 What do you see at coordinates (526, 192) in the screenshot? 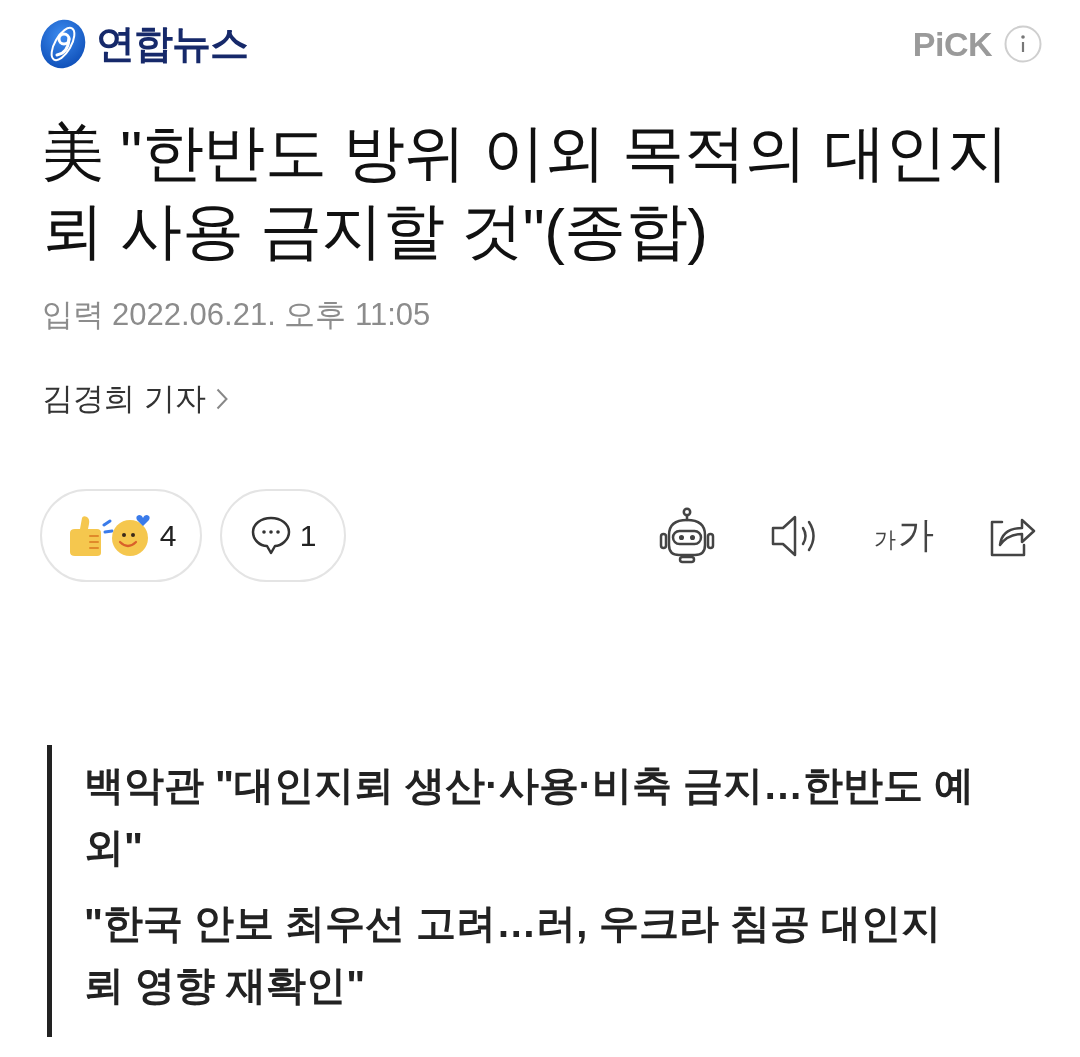
I see `article-title: 美 "한반도 방위 이외 목적의 대인지뢰 사용 금지할 것"(종합)` at bounding box center [526, 192].